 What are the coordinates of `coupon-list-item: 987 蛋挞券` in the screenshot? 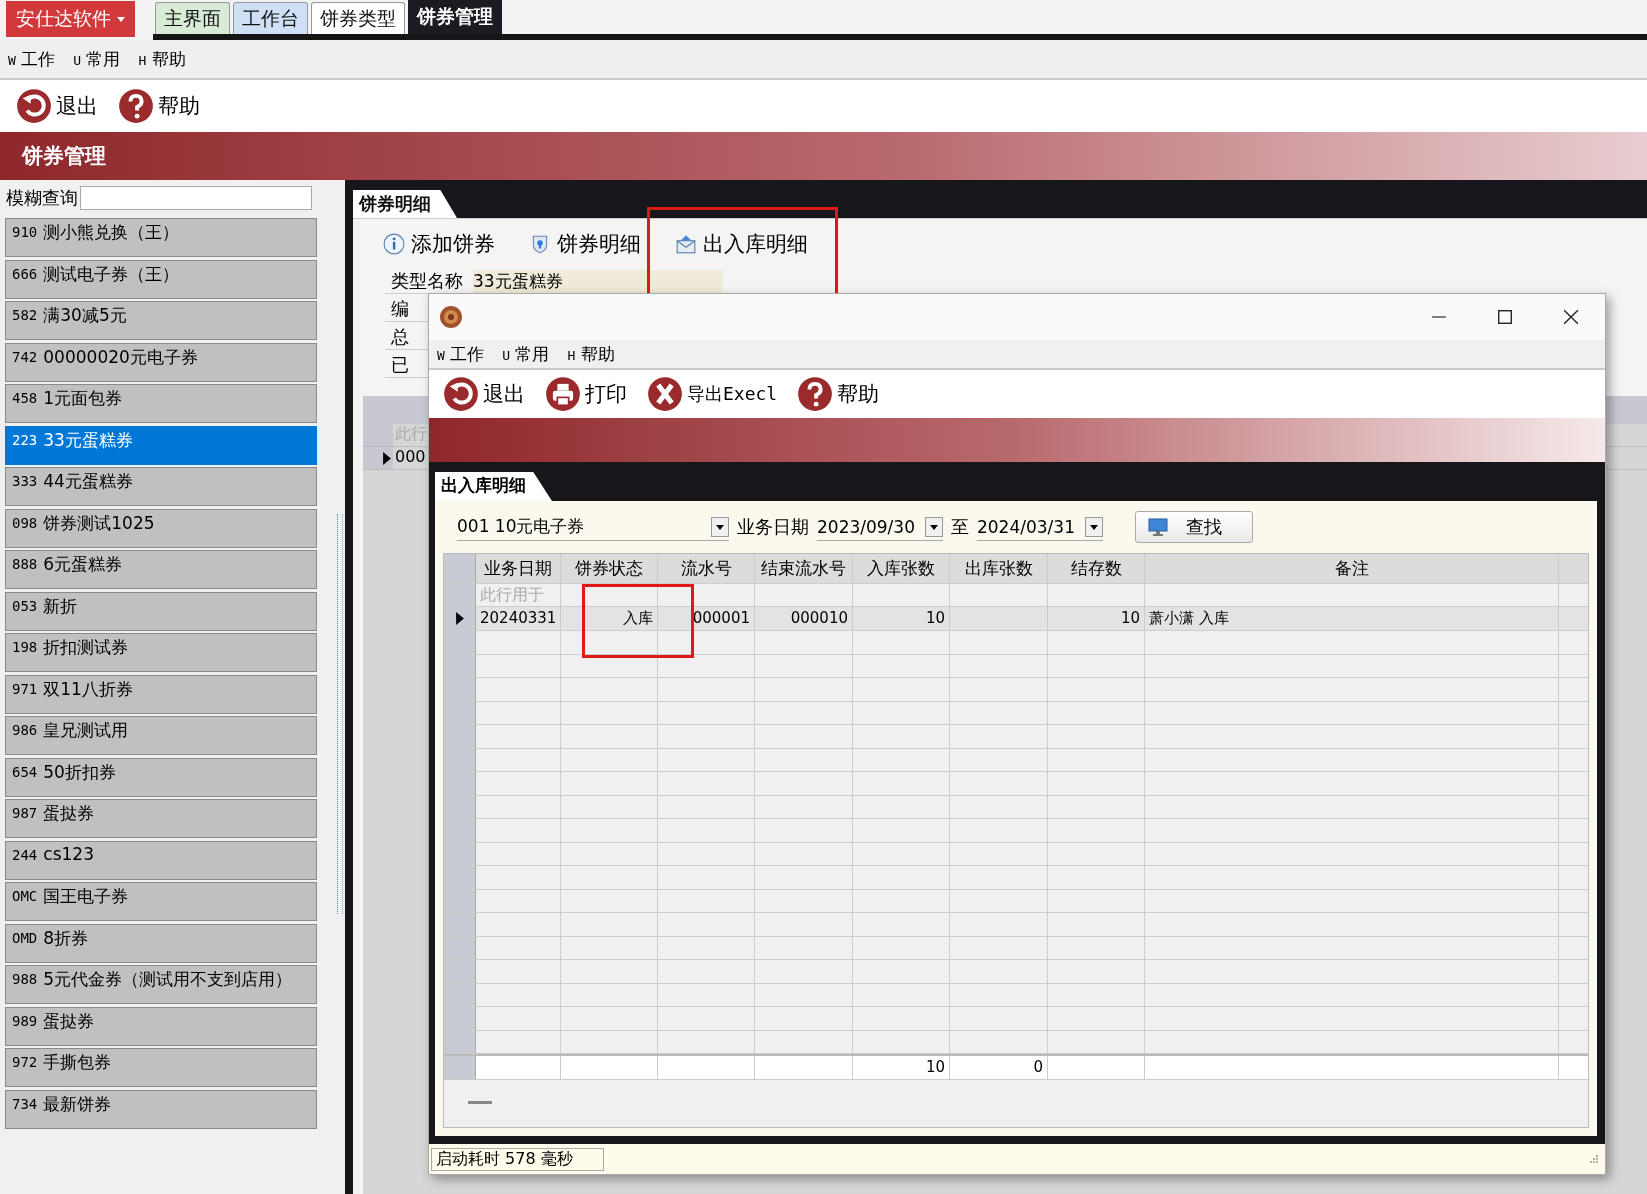 It's located at (161, 818).